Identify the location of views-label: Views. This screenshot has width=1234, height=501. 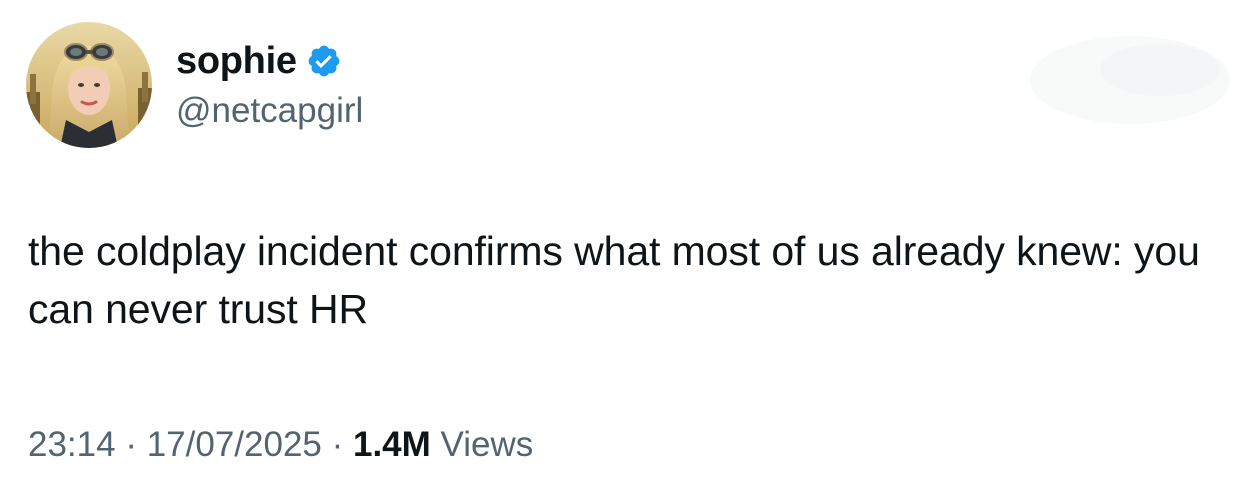
(482, 444).